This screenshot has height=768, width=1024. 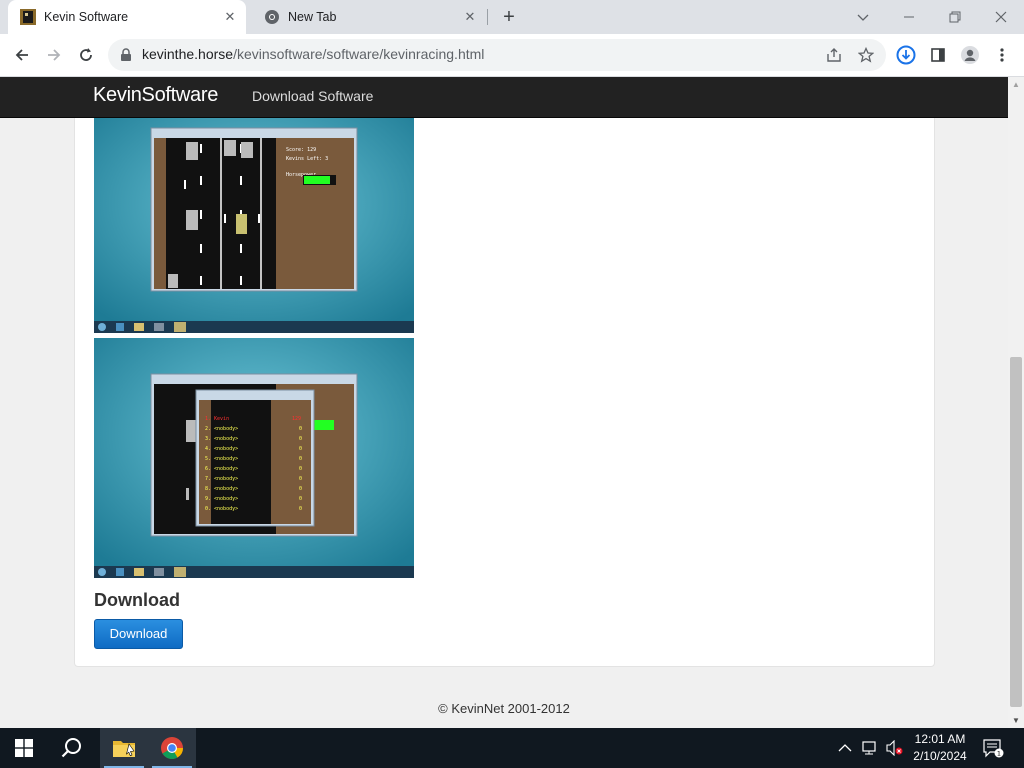 I want to click on clock-date: 2/10/2024, so click(x=940, y=756).